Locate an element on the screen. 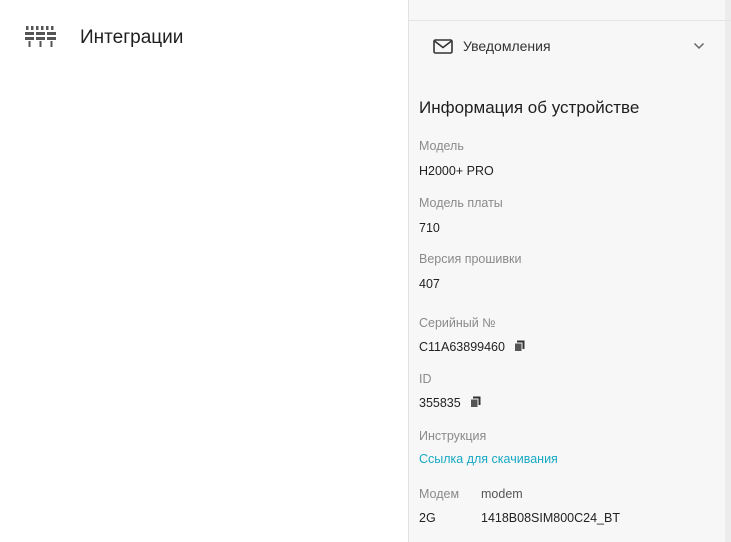 The image size is (731, 542). serial-label: Серийный № is located at coordinates (457, 323).